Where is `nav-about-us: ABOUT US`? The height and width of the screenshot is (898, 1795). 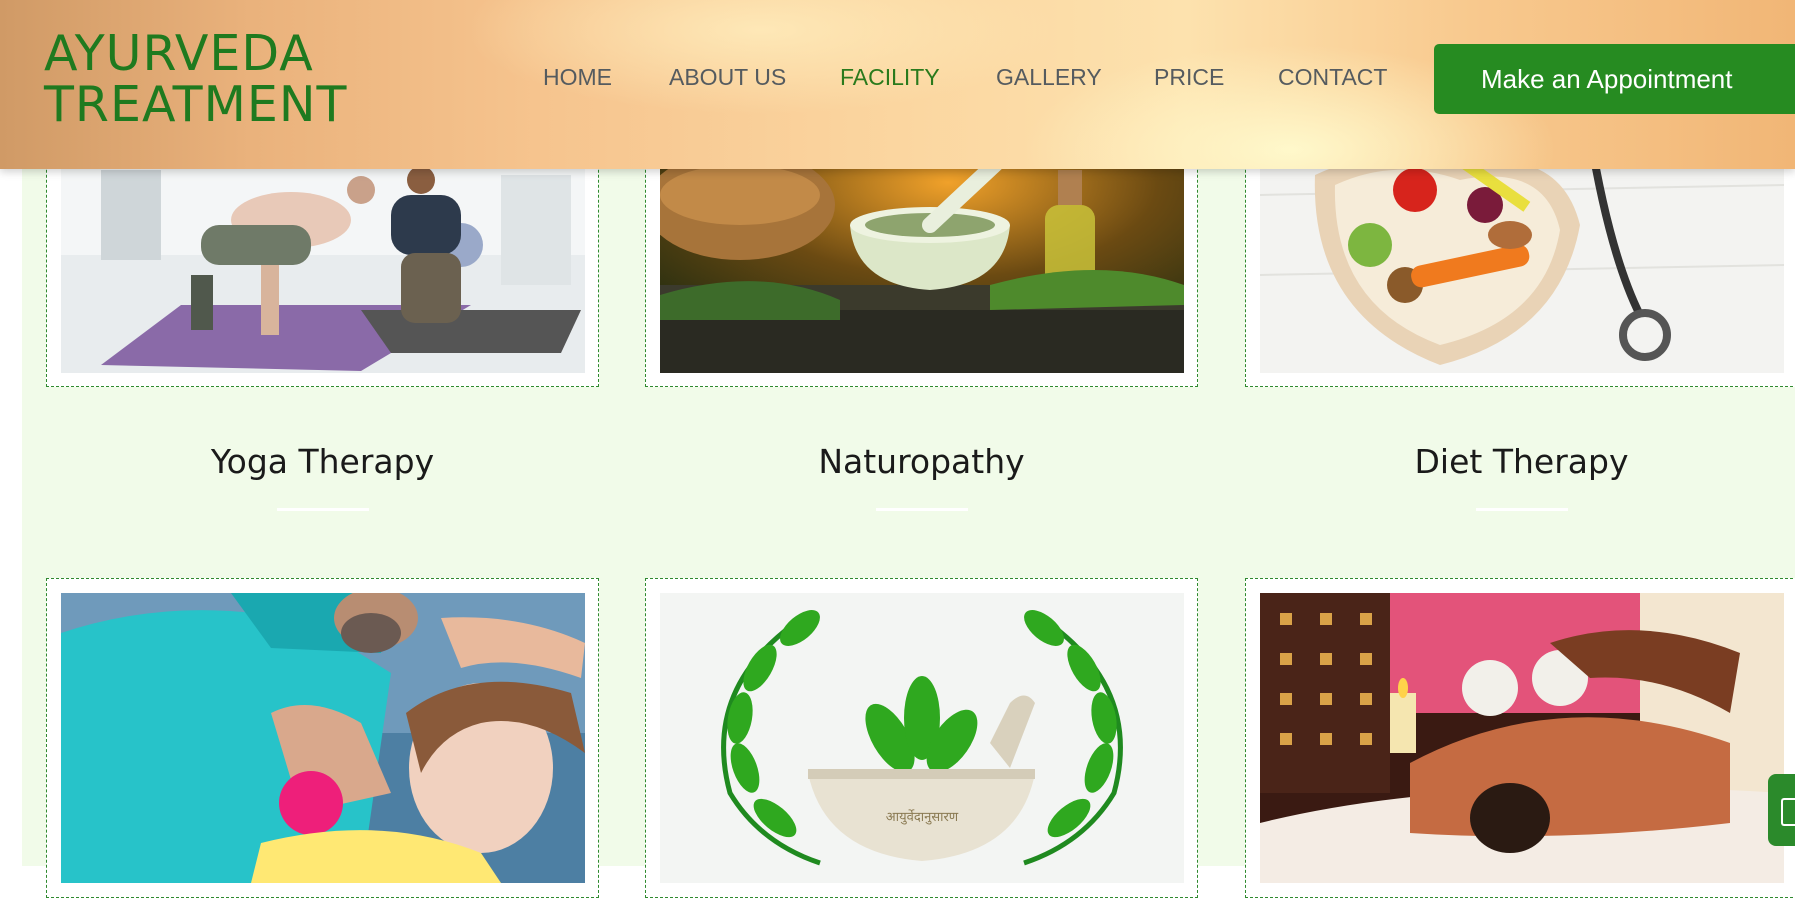
nav-about-us: ABOUT US is located at coordinates (727, 77).